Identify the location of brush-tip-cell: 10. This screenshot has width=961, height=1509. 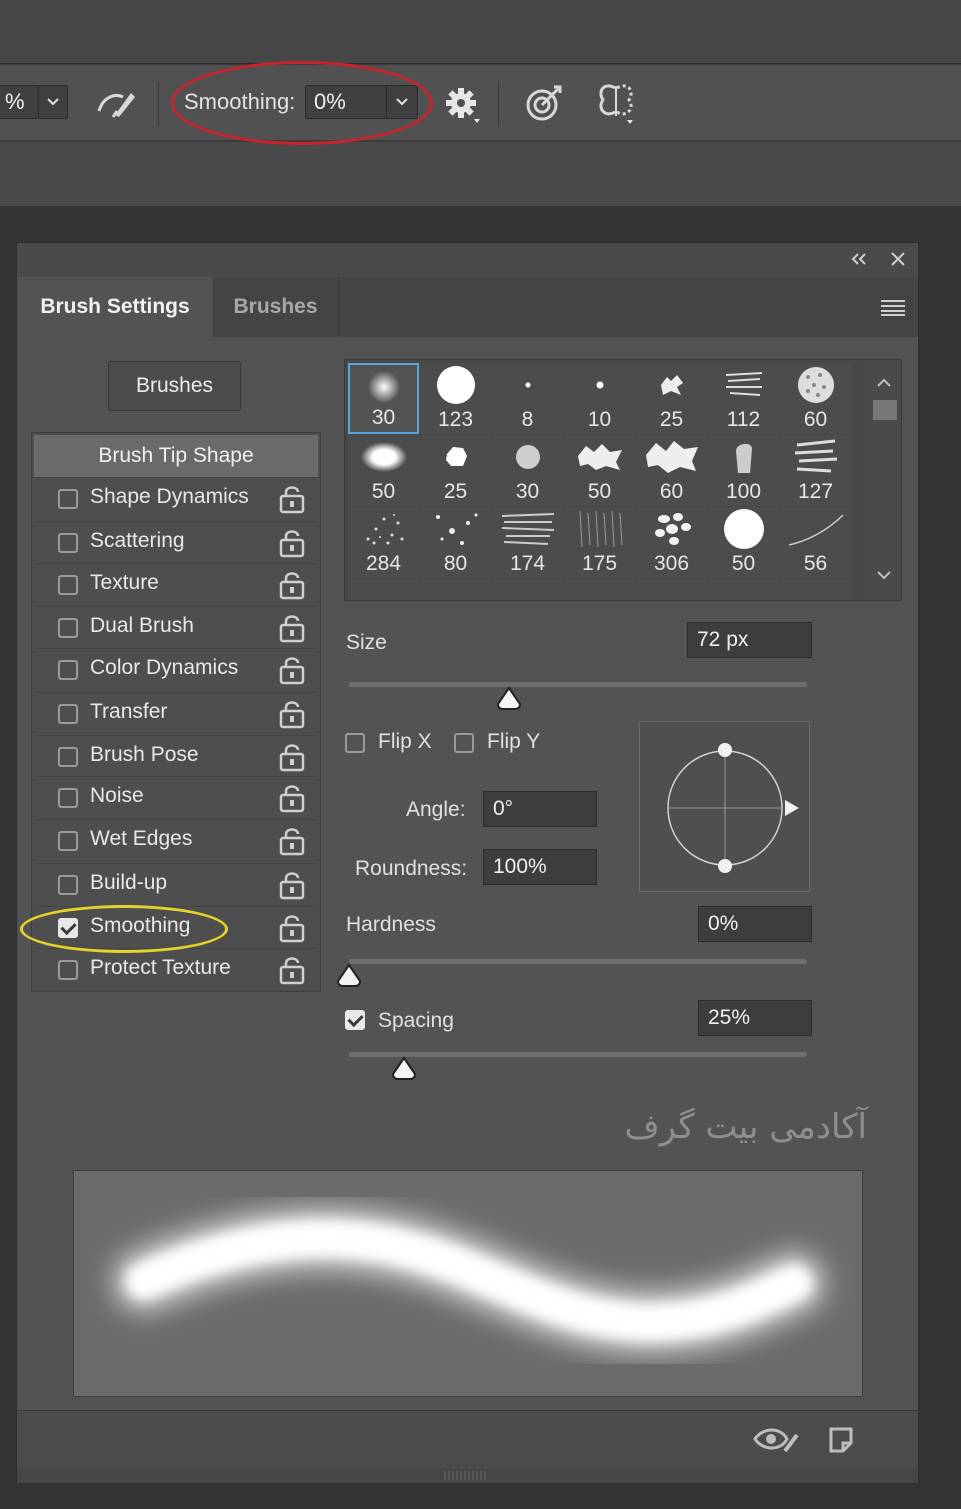
(599, 398).